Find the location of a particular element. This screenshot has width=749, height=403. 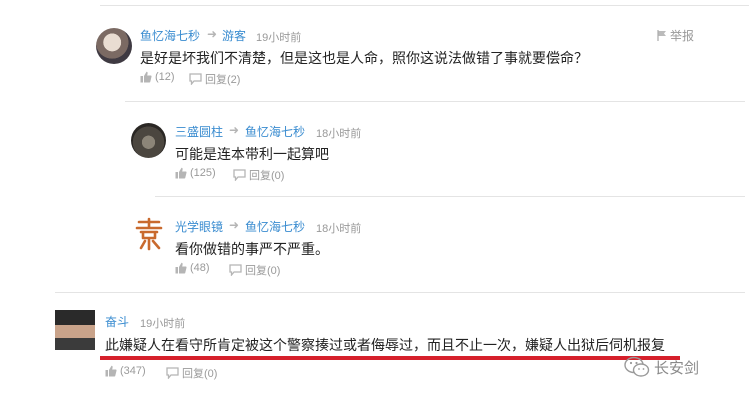

flag-icon is located at coordinates (661, 35).